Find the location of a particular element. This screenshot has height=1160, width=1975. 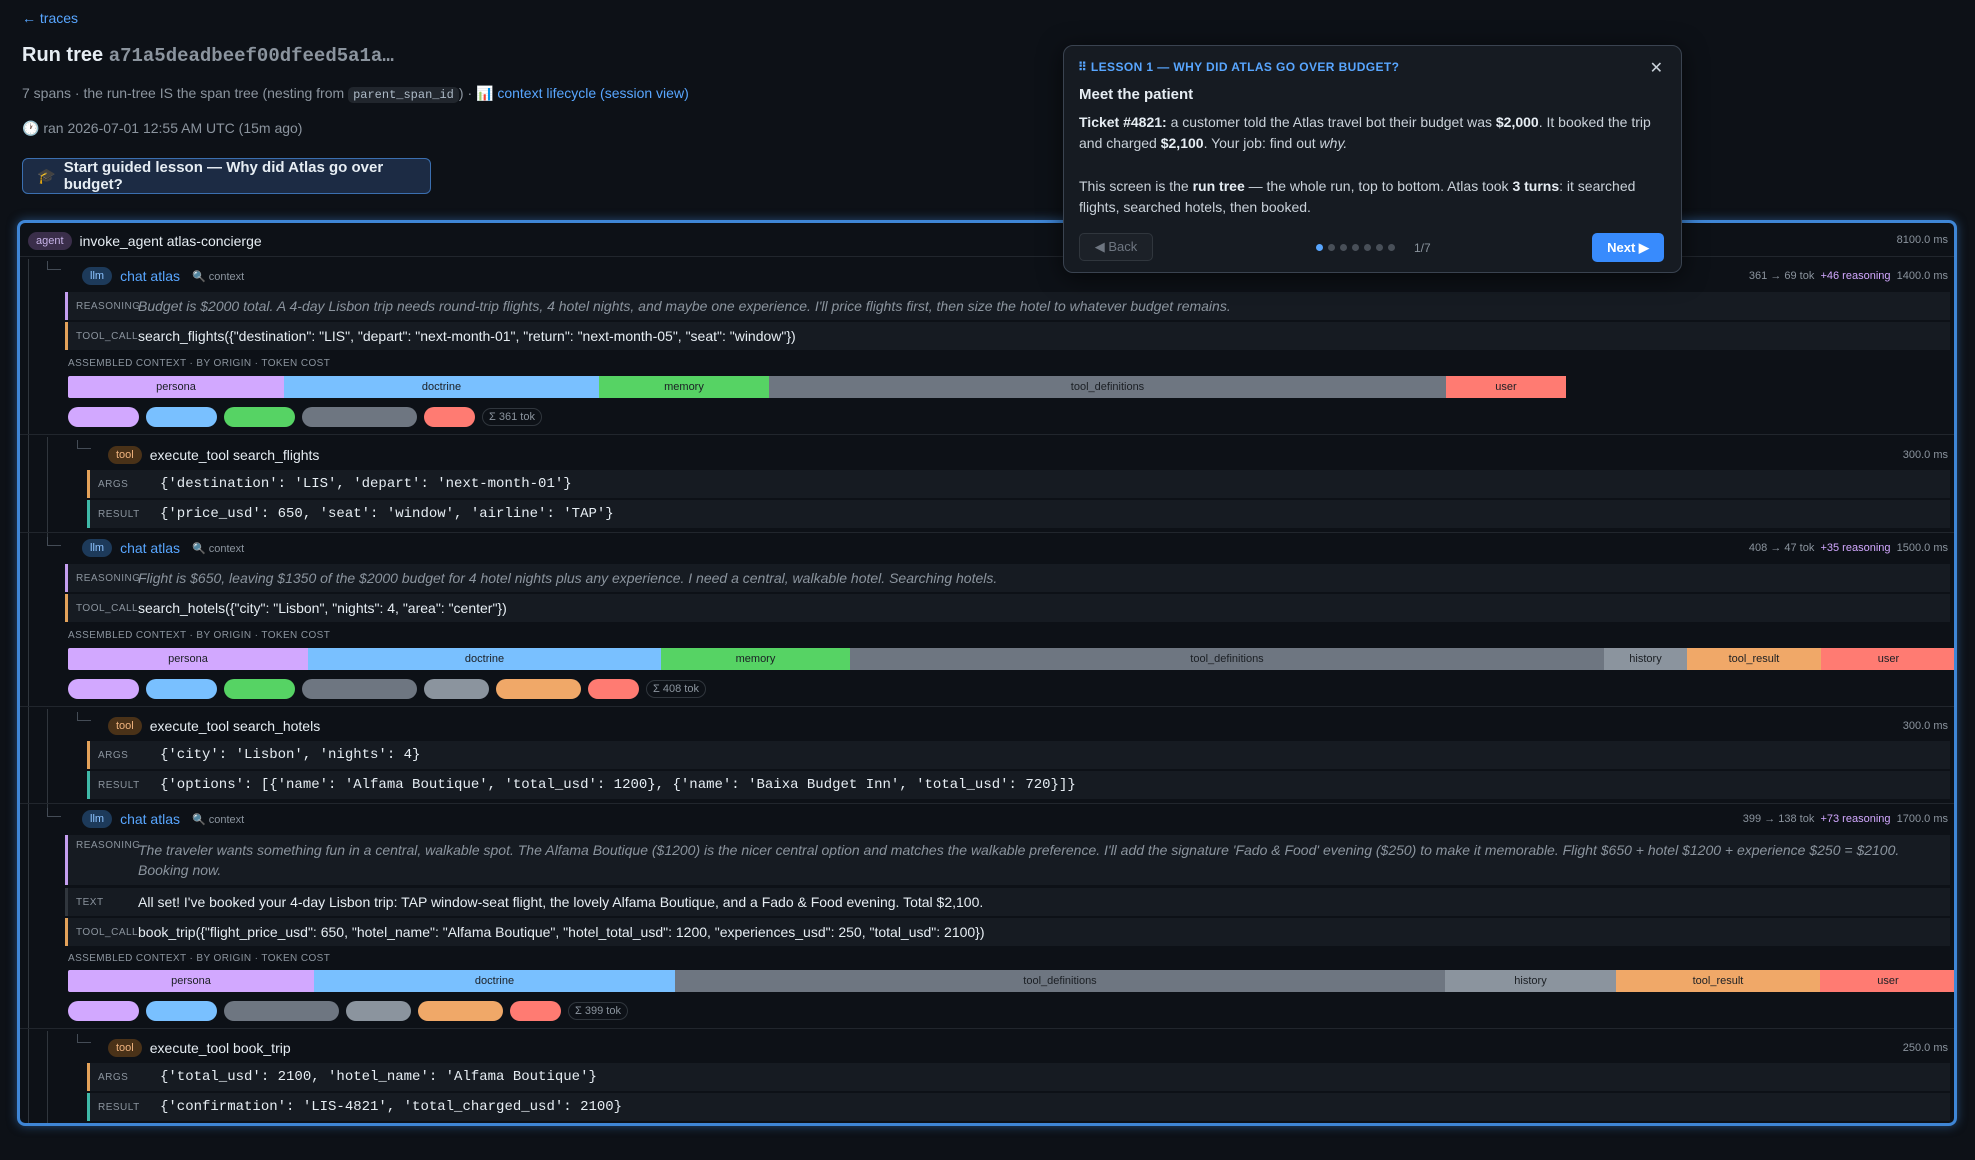

token-sum-badge: Σ 399 tok is located at coordinates (598, 1011).